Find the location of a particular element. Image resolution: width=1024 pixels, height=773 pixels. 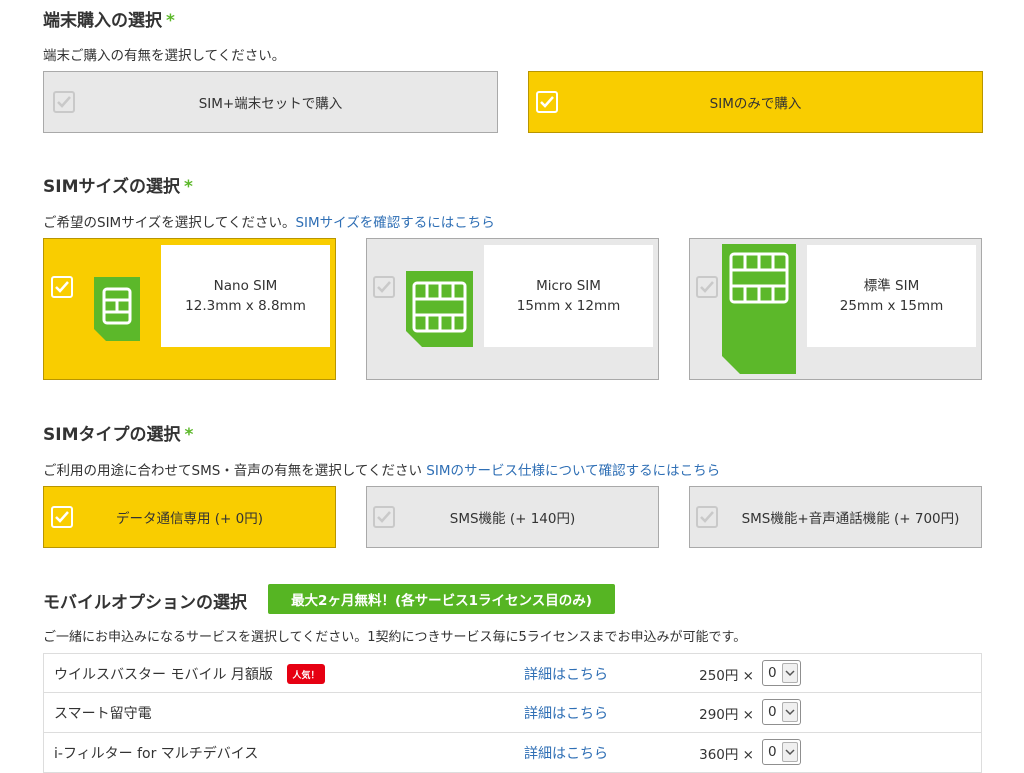

sim-size-info-card: Nano SIM 12.3mm x 8.8mm is located at coordinates (245, 296).